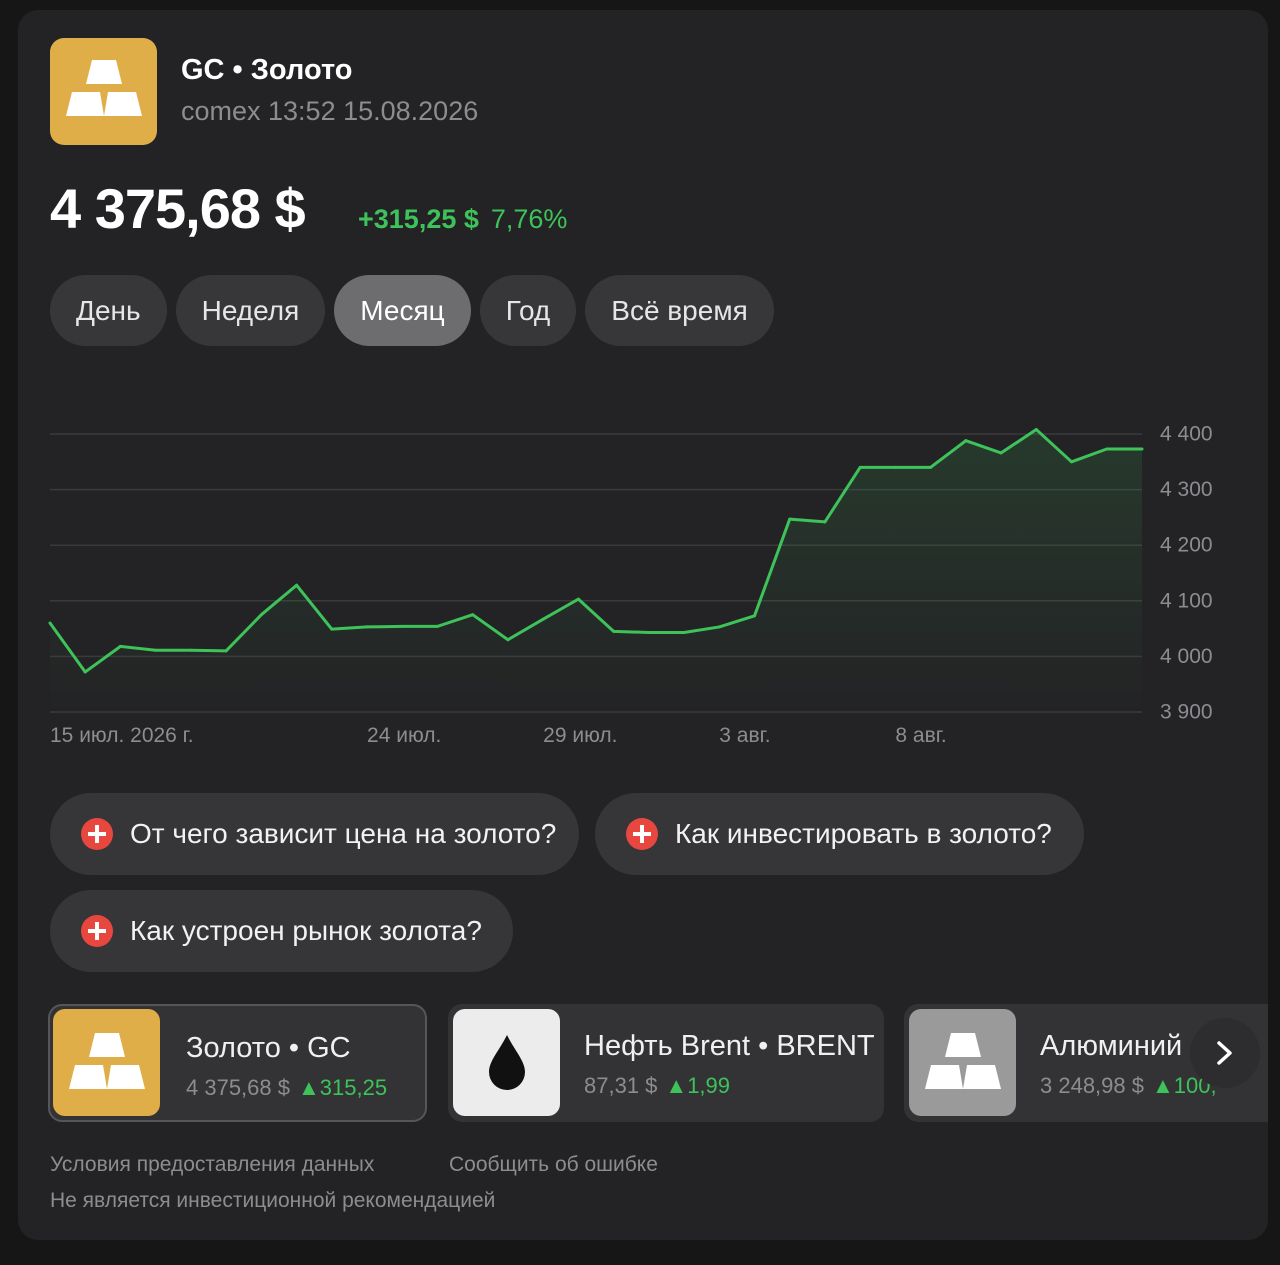 This screenshot has height=1265, width=1280. I want to click on instrument-delta-value: 315,25, so click(353, 1087).